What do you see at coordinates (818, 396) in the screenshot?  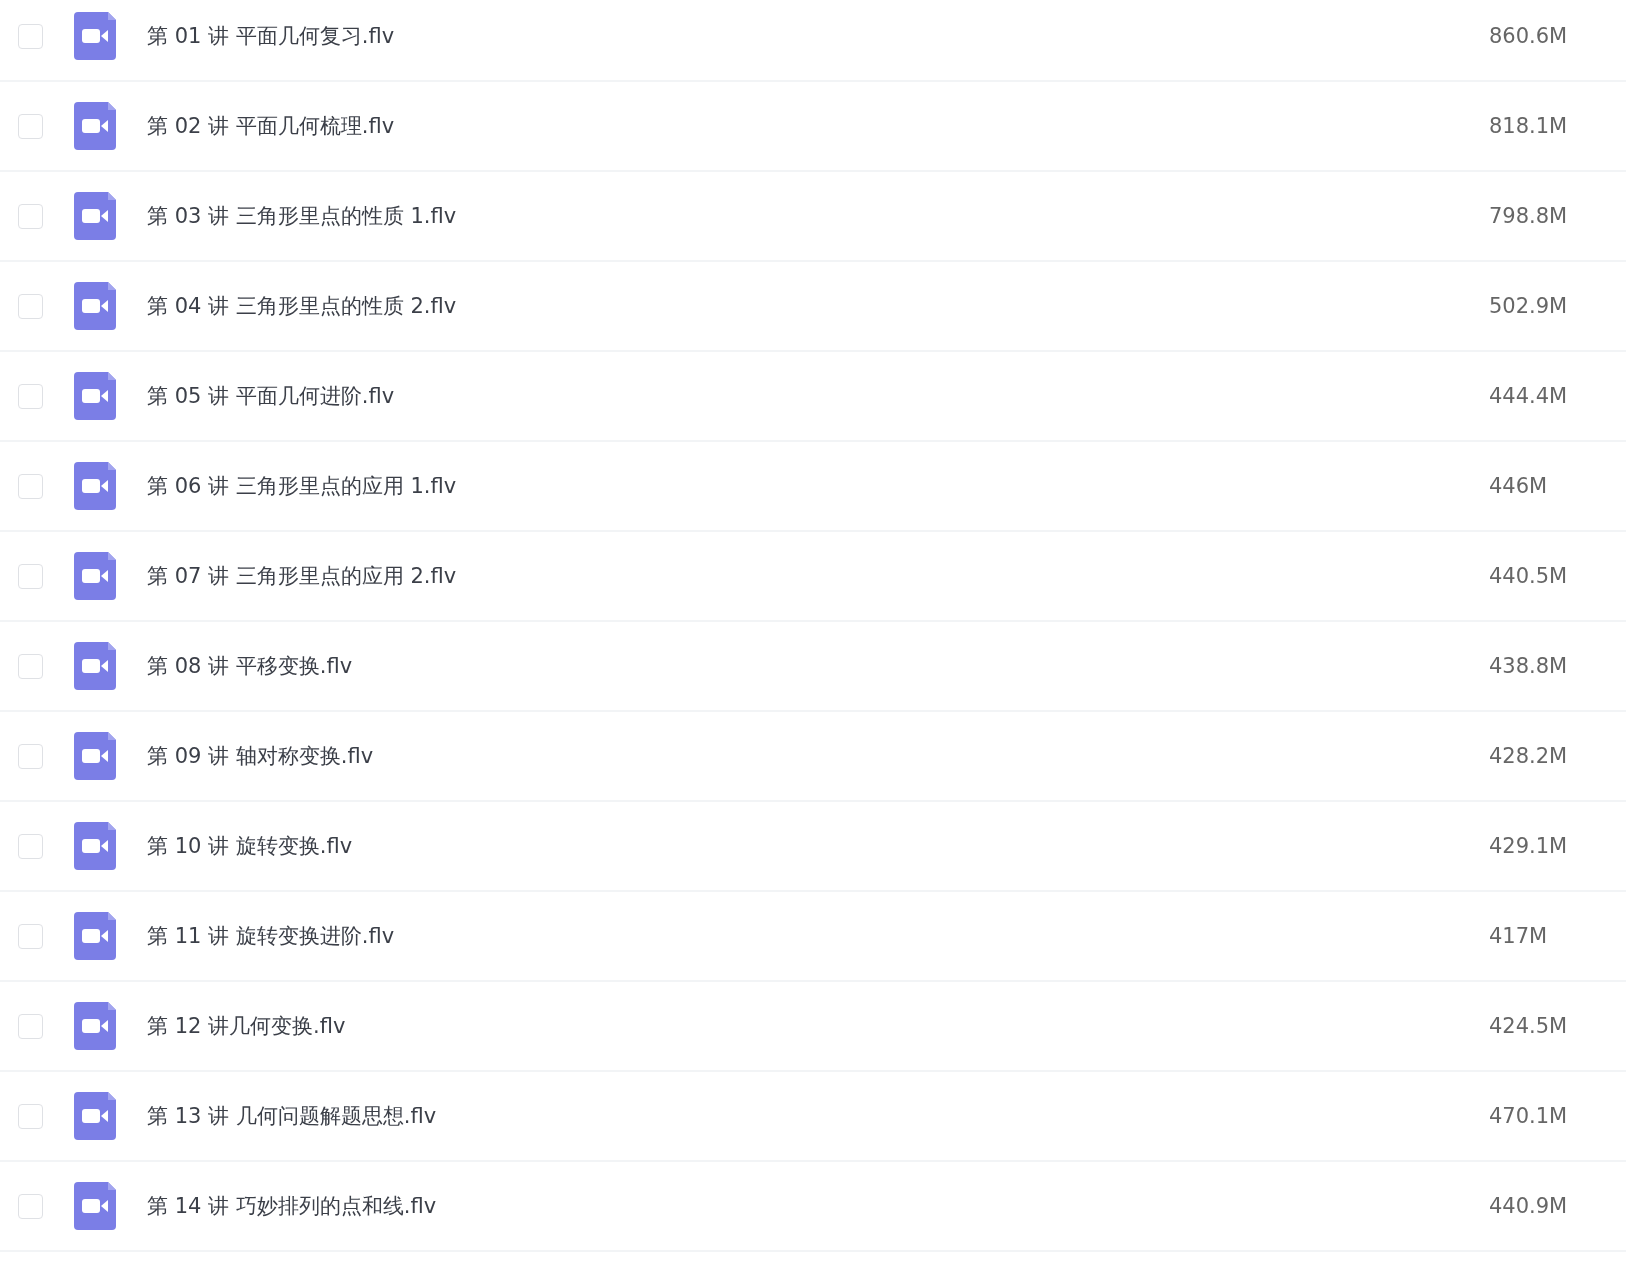 I see `file-name: 第 05 讲 平面几何进阶.flv` at bounding box center [818, 396].